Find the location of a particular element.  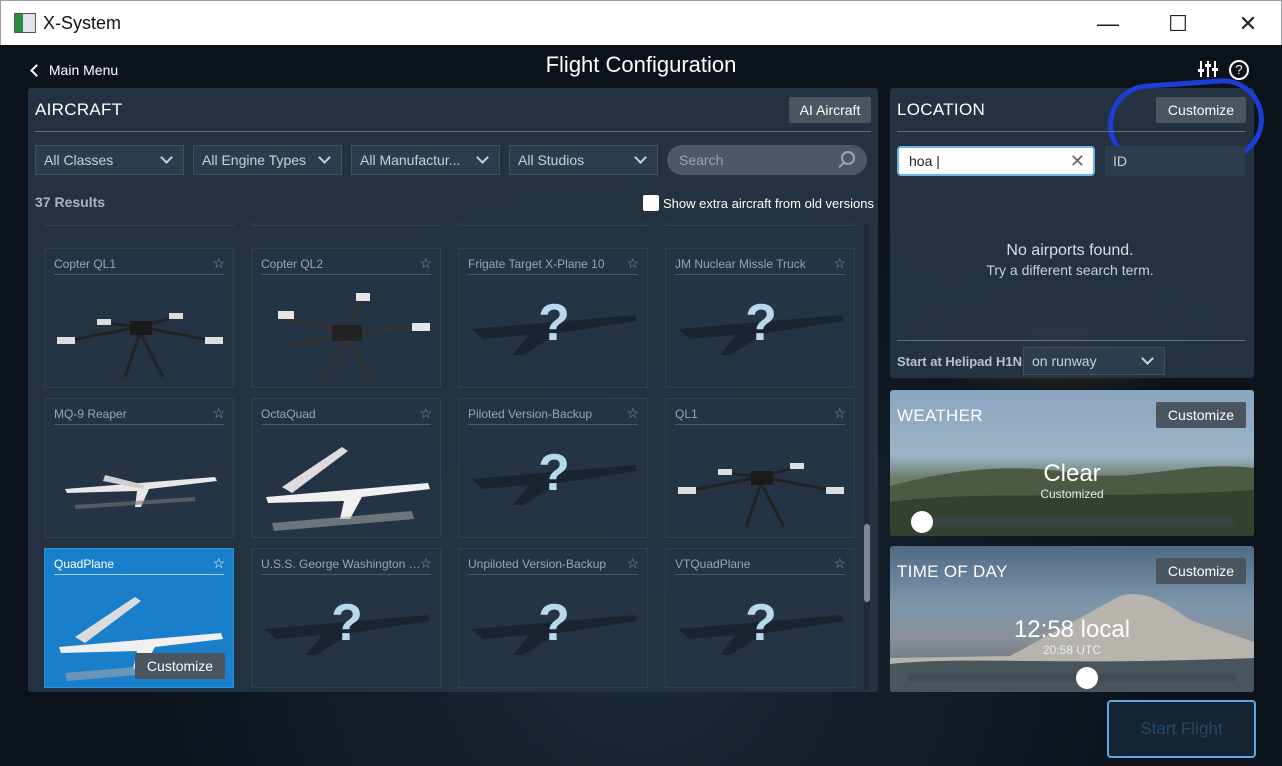

aircraft-name: Piloted Version-Backup is located at coordinates (530, 414).